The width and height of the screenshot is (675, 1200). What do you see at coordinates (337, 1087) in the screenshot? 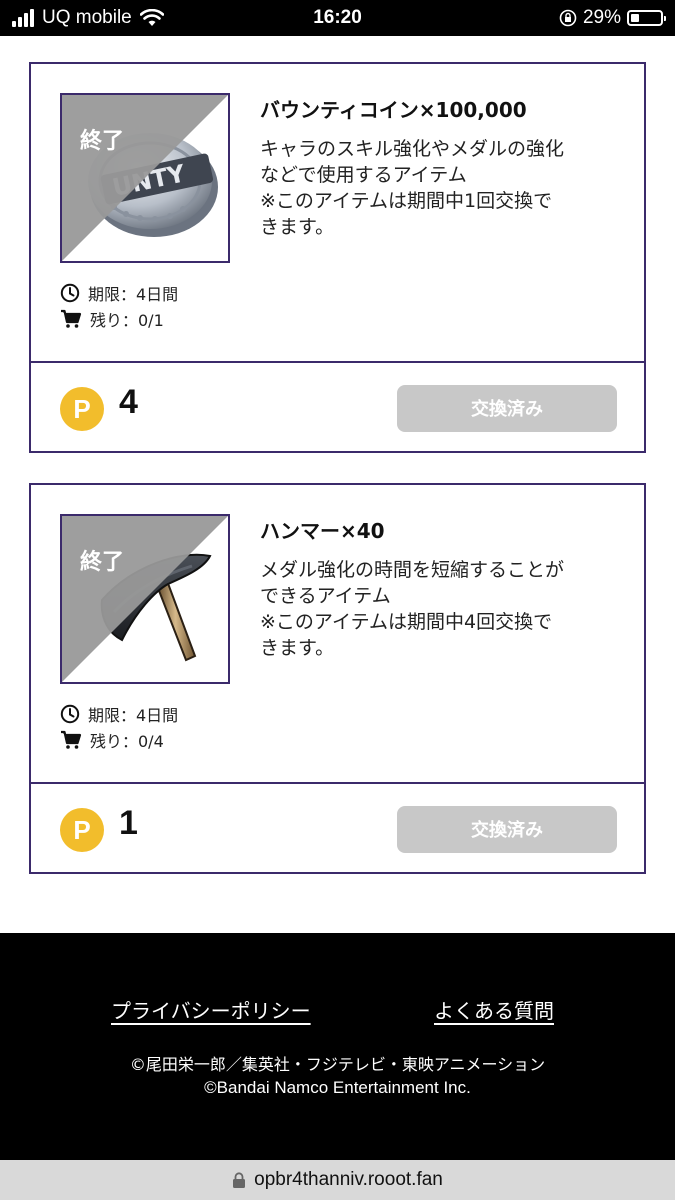
I see `copyright-text: ©Bandai Namco Entertainment Inc.` at bounding box center [337, 1087].